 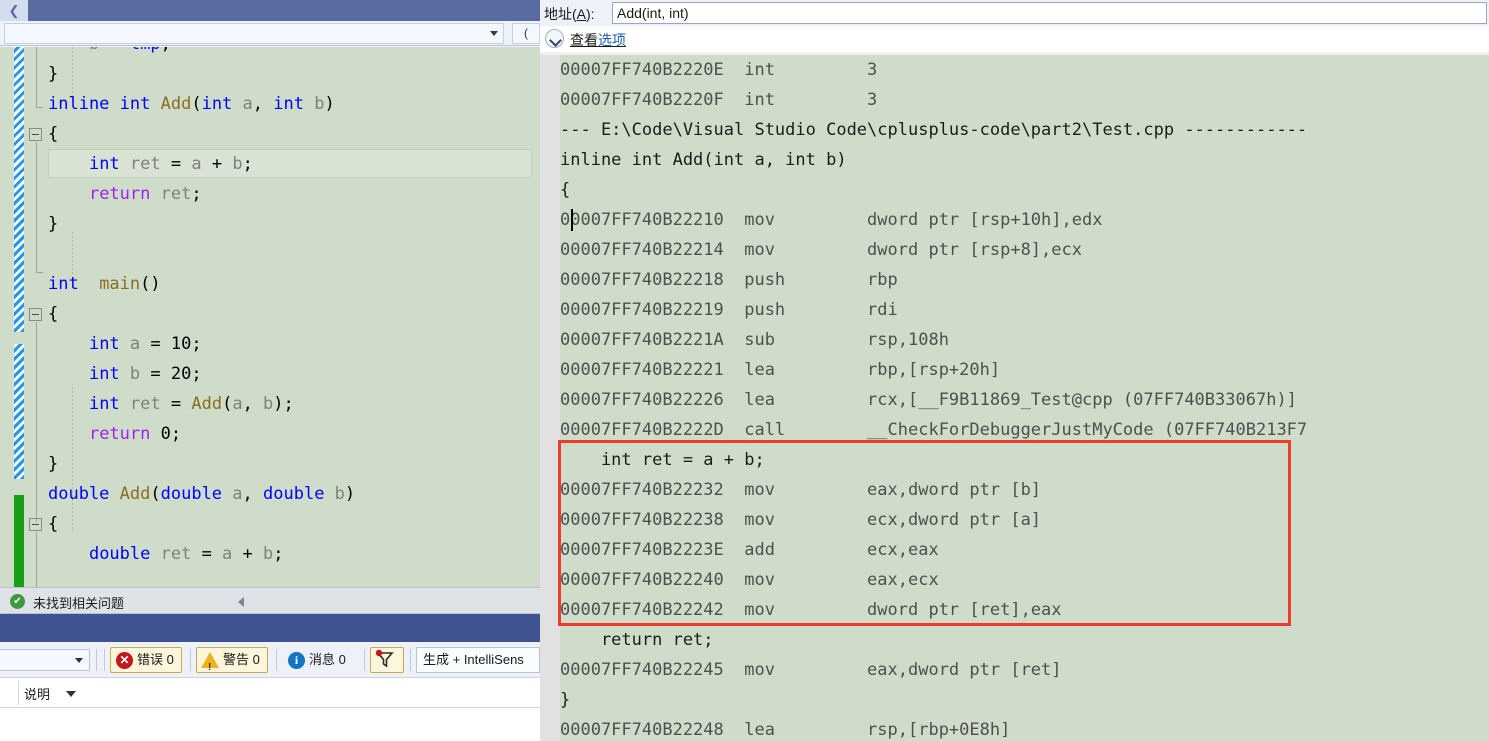 I want to click on error-list-column-header: 说明, so click(x=270, y=693).